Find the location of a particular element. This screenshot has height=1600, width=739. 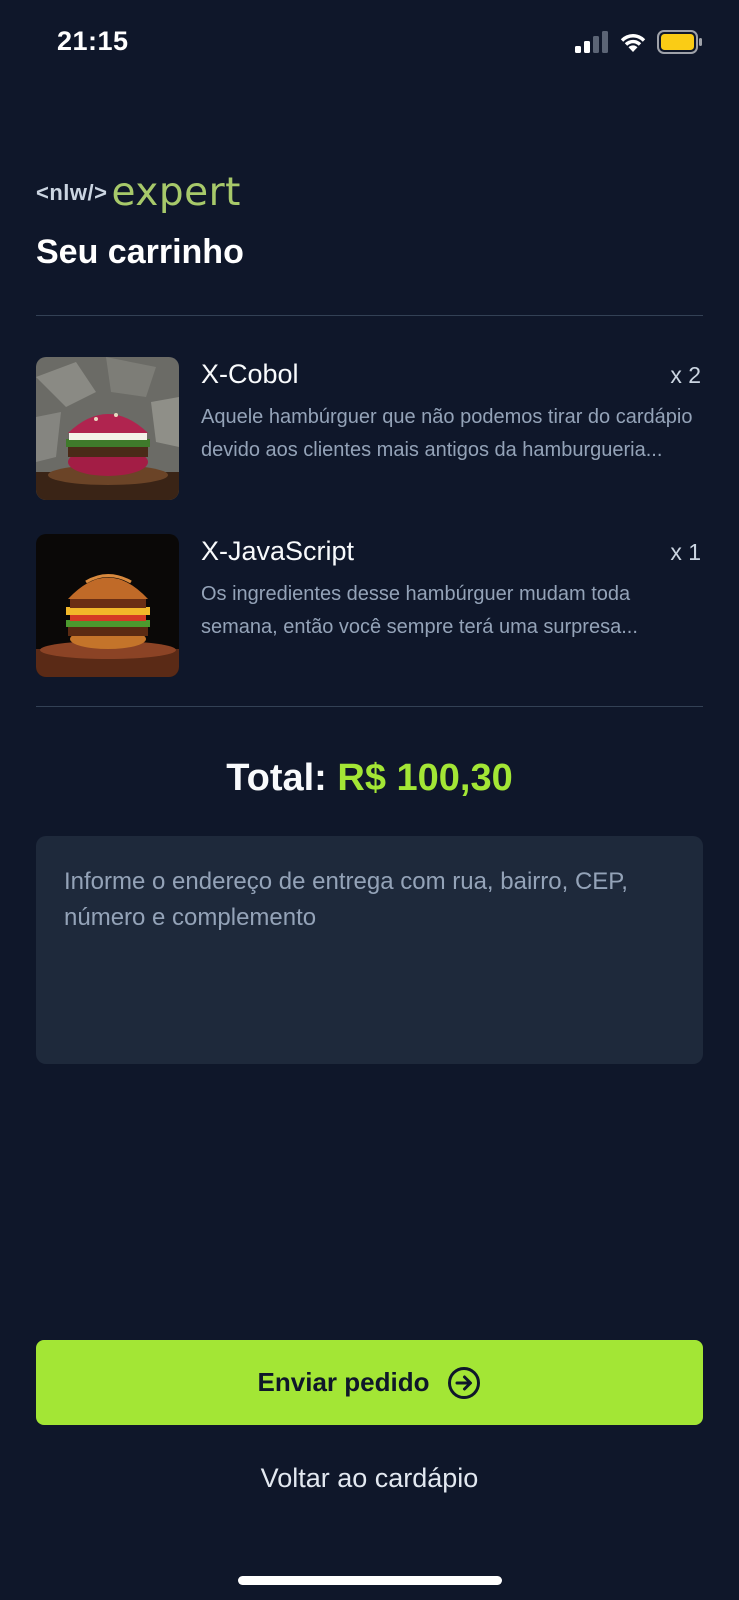

send-order-label: Enviar pedido is located at coordinates (343, 1382).